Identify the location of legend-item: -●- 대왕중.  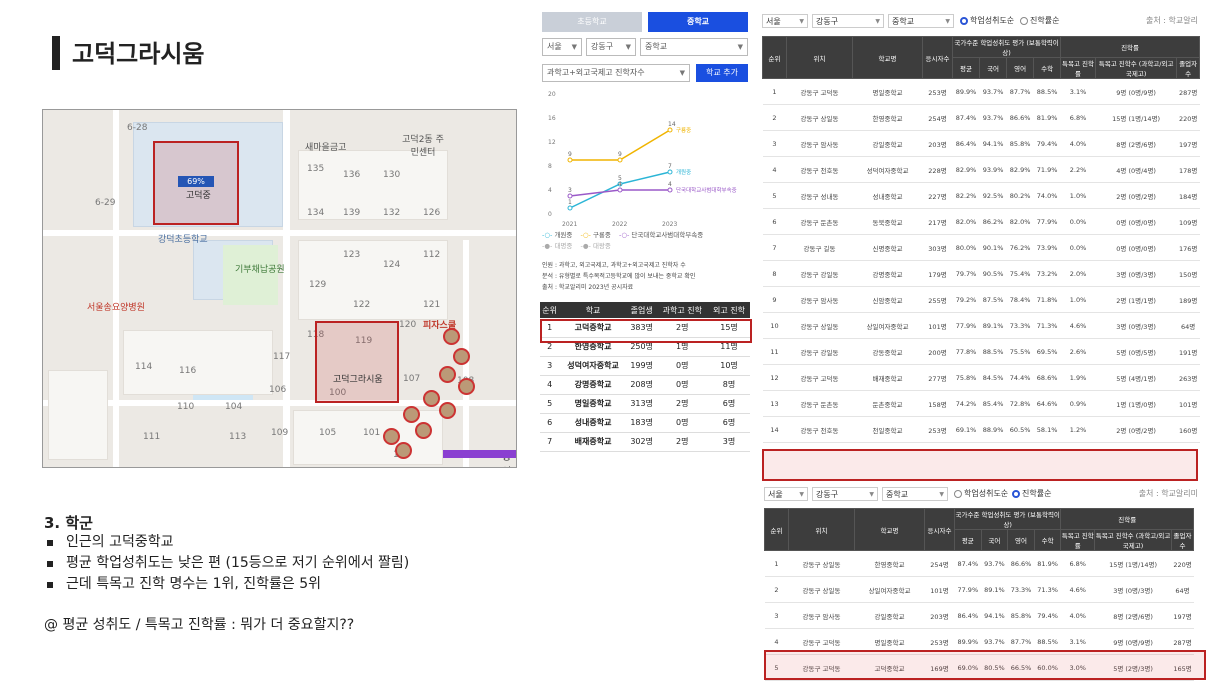
(595, 246).